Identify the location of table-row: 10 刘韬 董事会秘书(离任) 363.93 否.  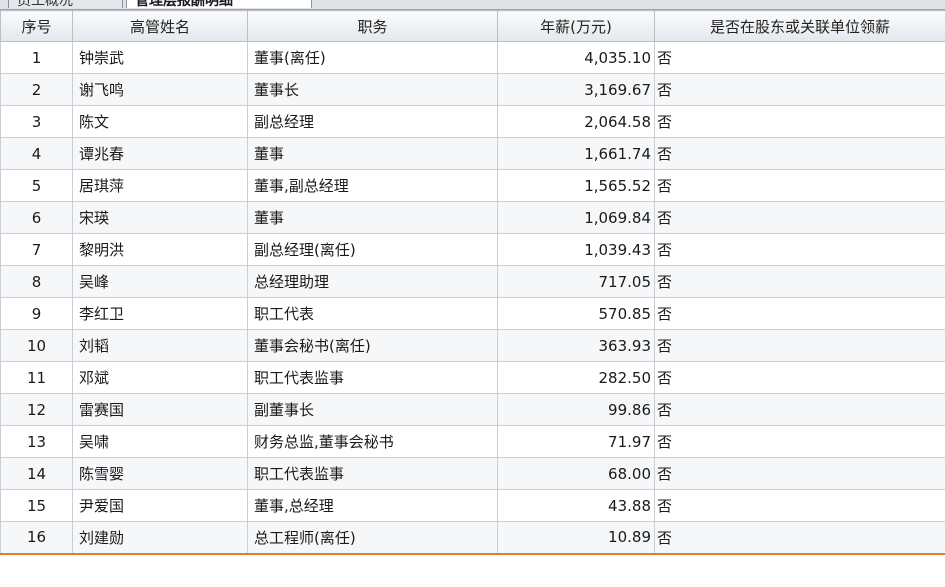
(472, 345).